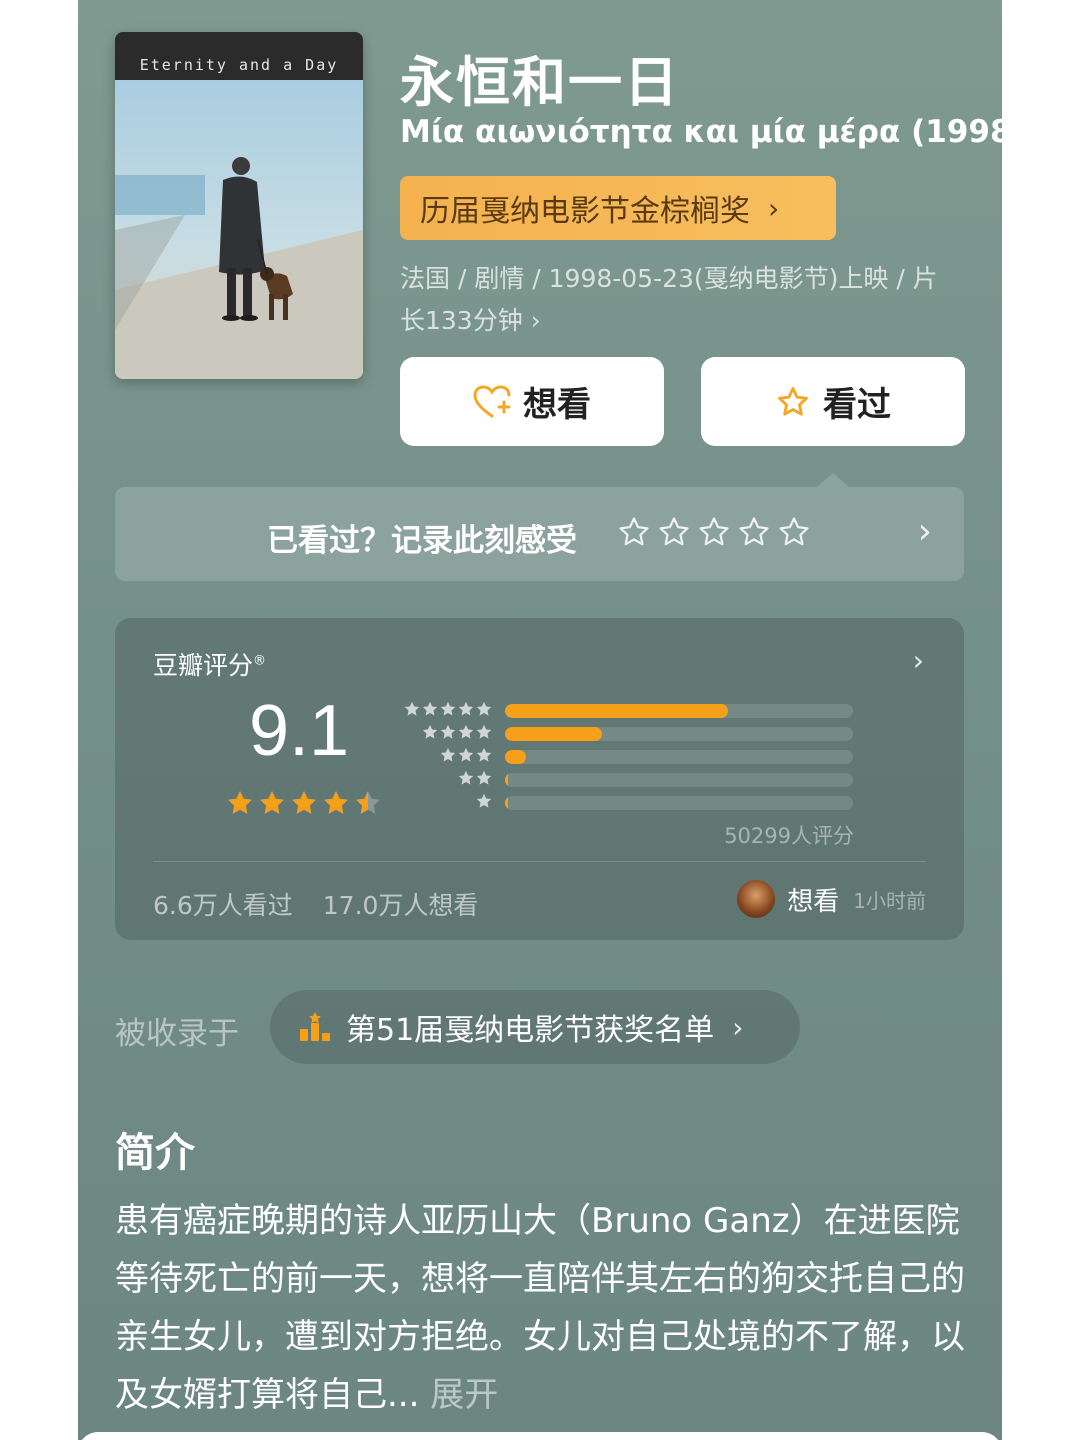  I want to click on watch-stats: 6.6万人看过 17.0万人想看, so click(315, 904).